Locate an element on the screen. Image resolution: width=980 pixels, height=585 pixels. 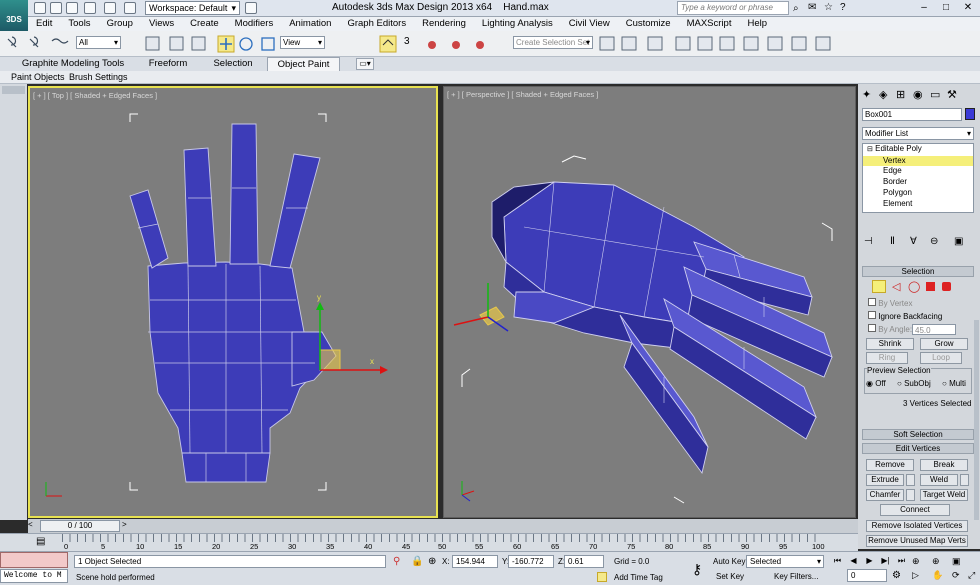
weld-button: Weld is located at coordinates (939, 480).